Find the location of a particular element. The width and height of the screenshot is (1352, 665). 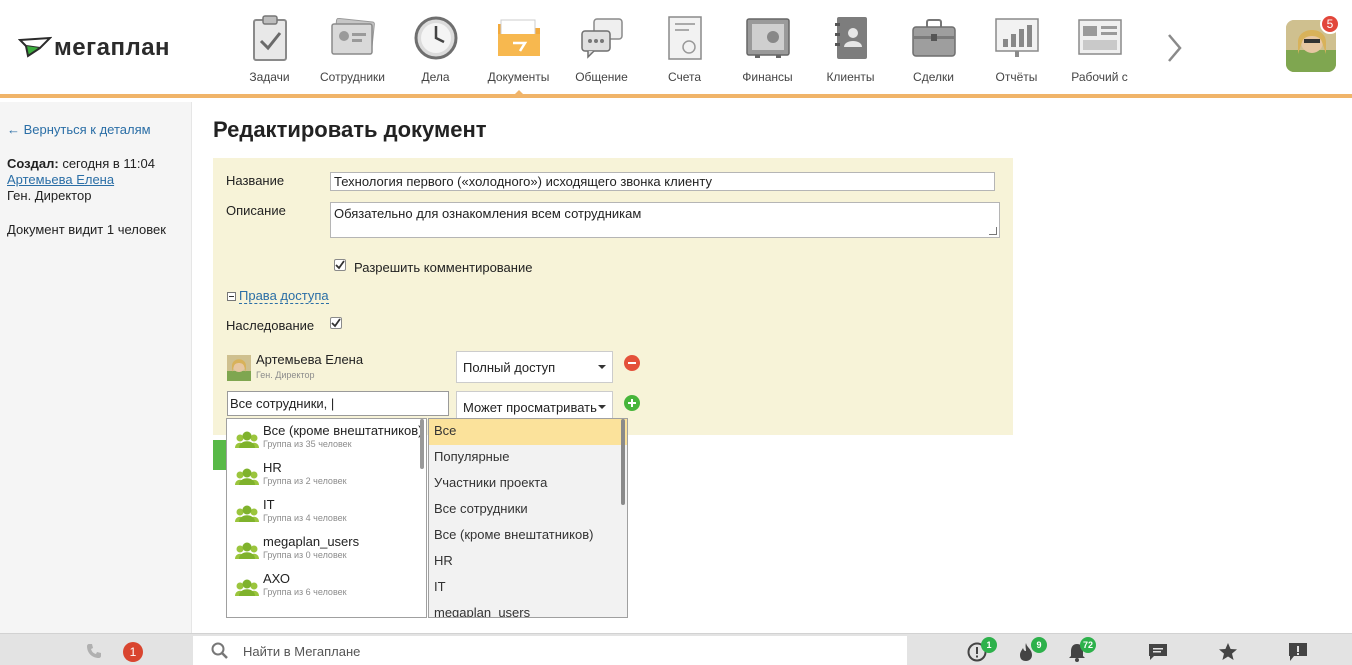

back-to-details-link: ← Вернуться к деталям is located at coordinates (79, 129).